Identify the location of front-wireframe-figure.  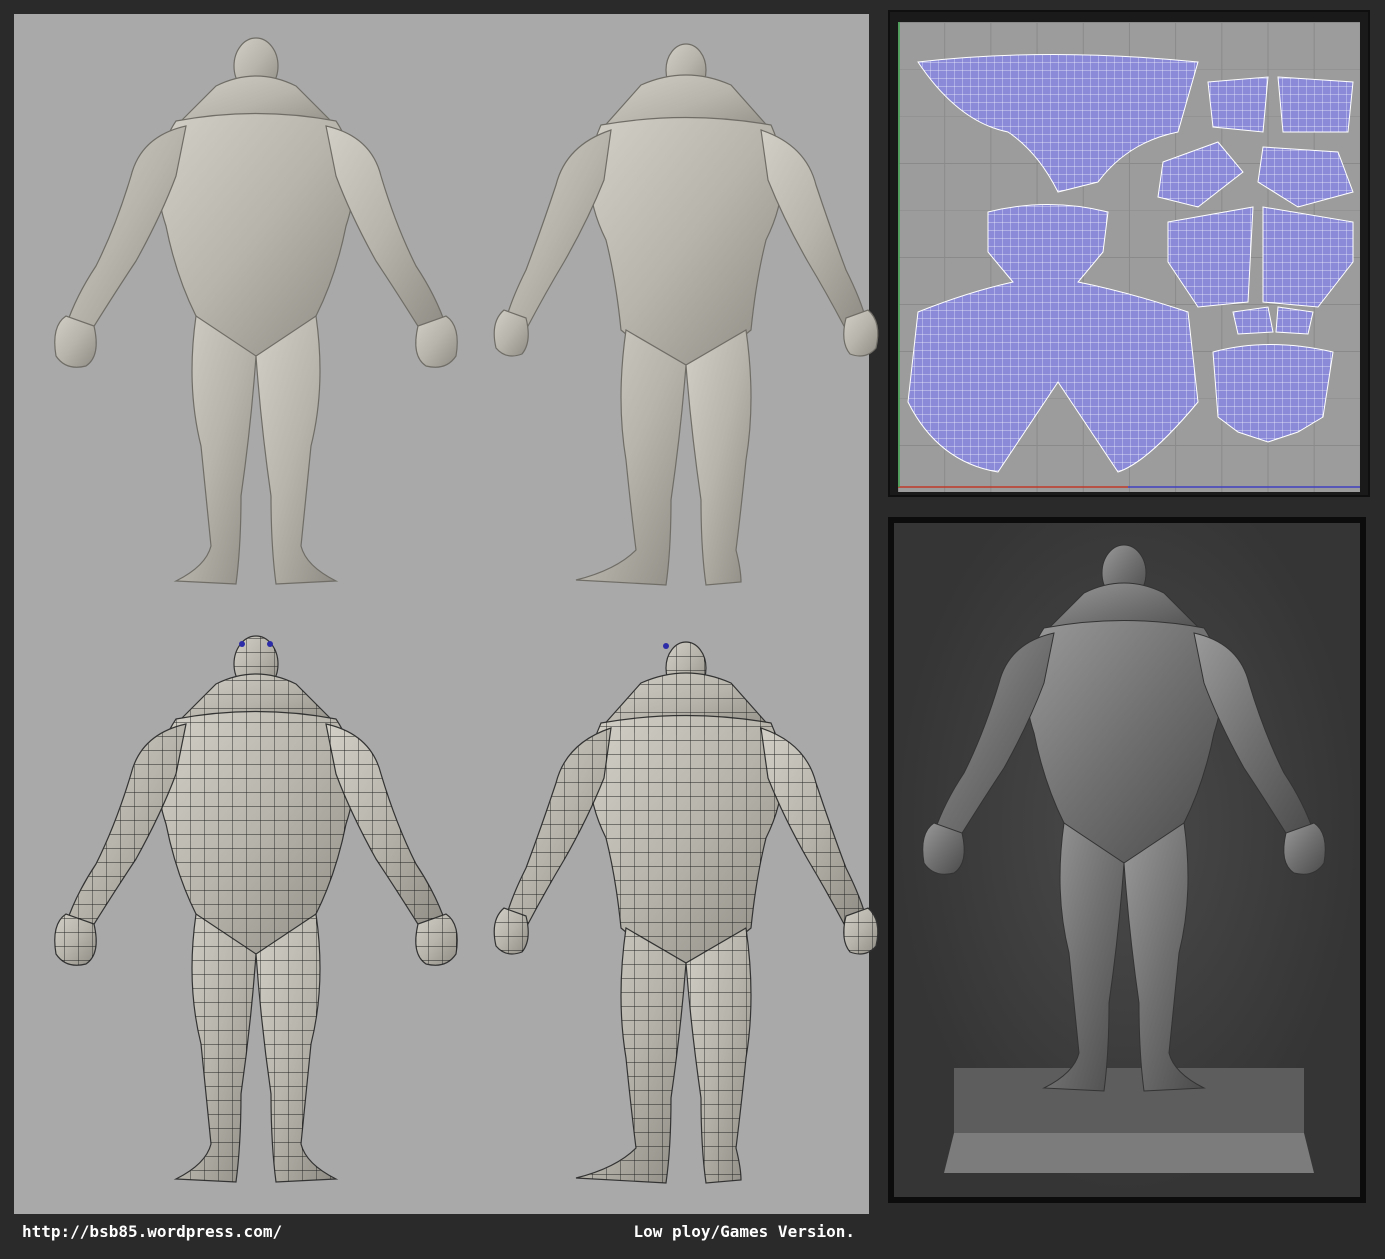
(256, 909).